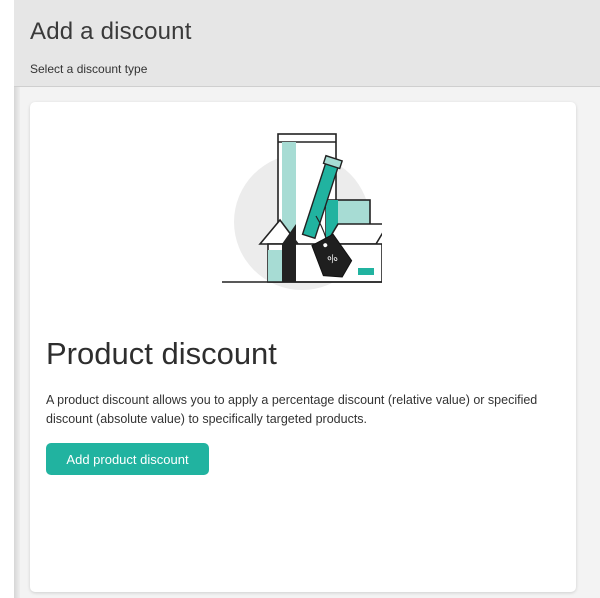  What do you see at coordinates (302, 211) in the screenshot?
I see `discount-boxes-illustration: %` at bounding box center [302, 211].